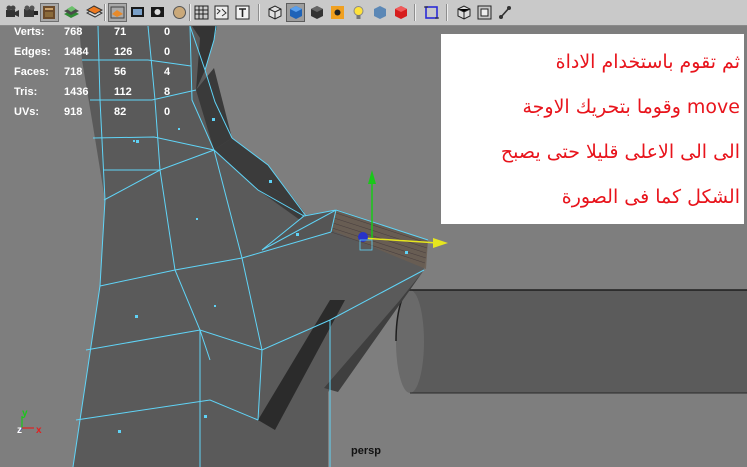 The image size is (747, 467). What do you see at coordinates (11, 12) in the screenshot?
I see `render-camera-icon` at bounding box center [11, 12].